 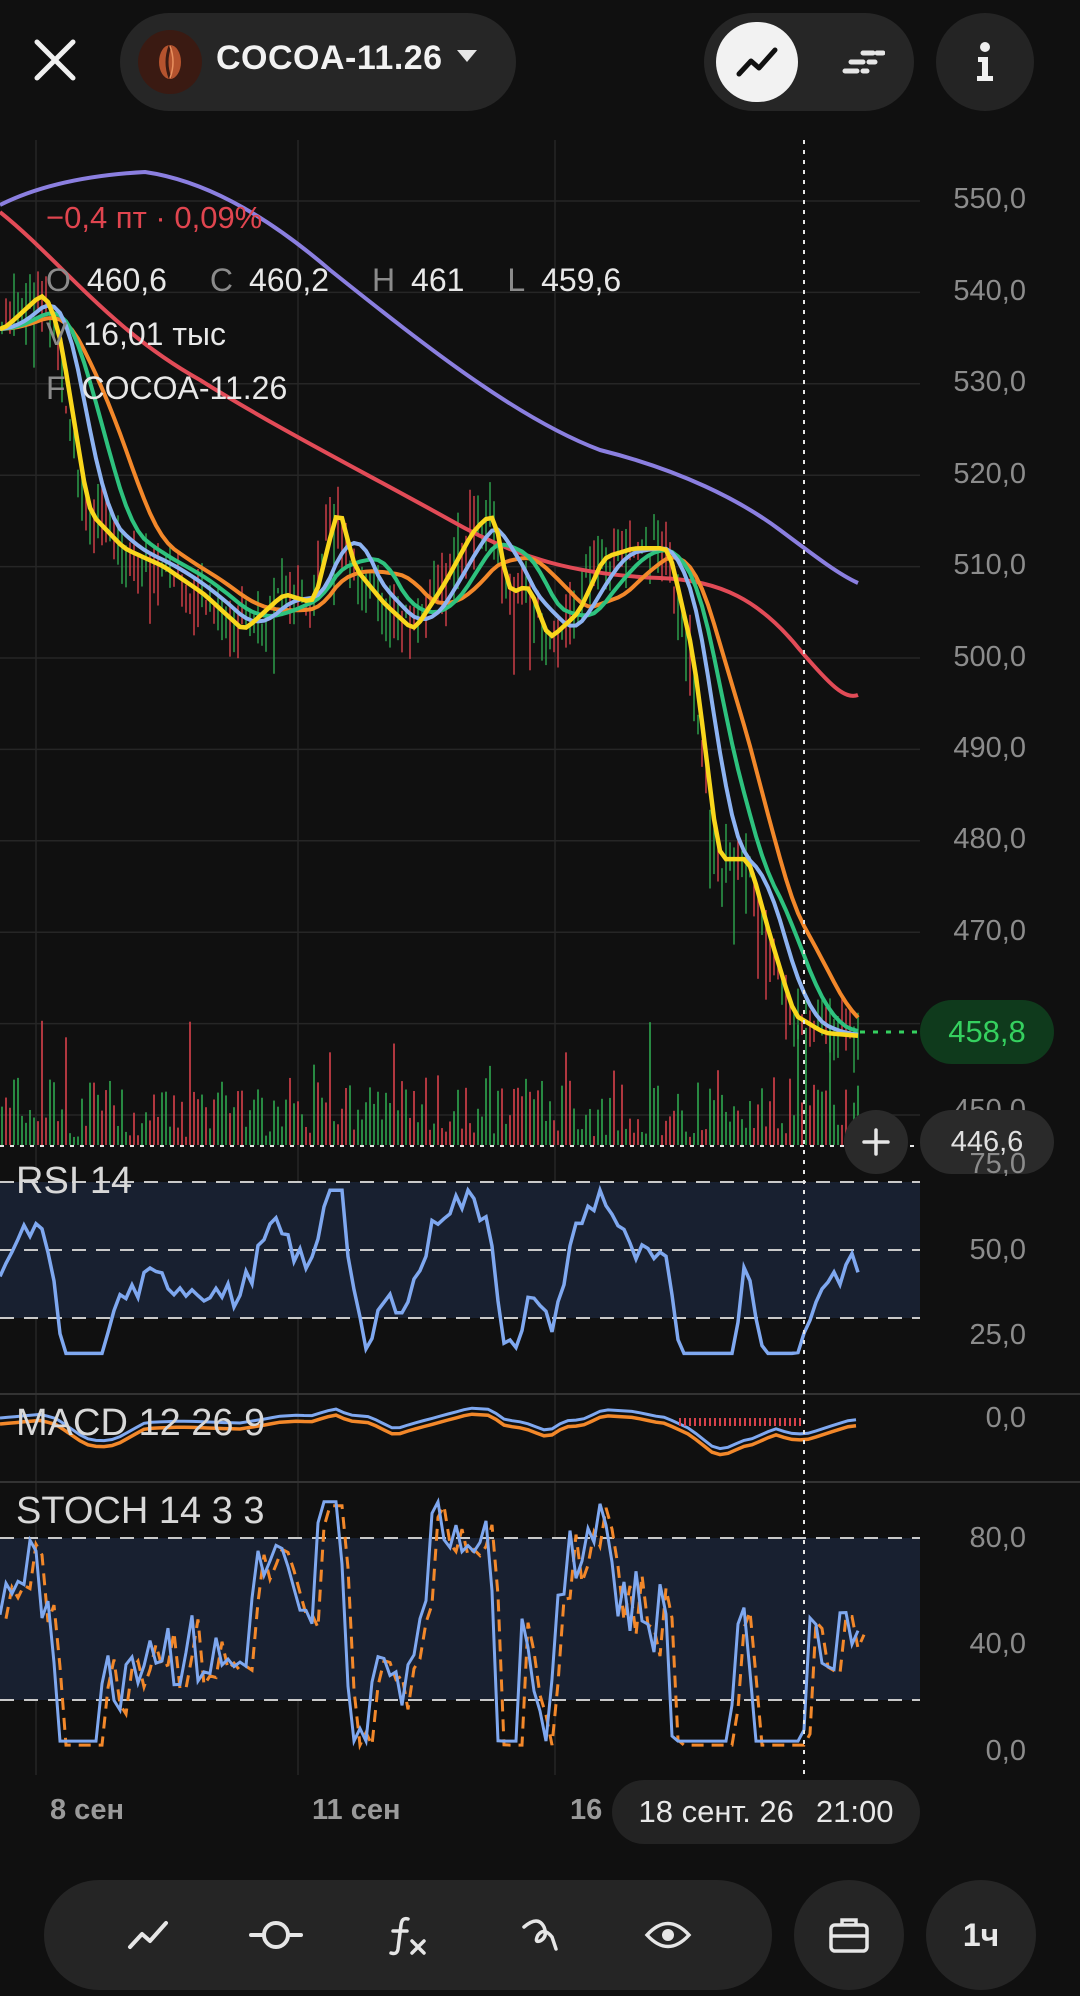 I want to click on price-axis-label: 510,0, so click(x=989, y=565).